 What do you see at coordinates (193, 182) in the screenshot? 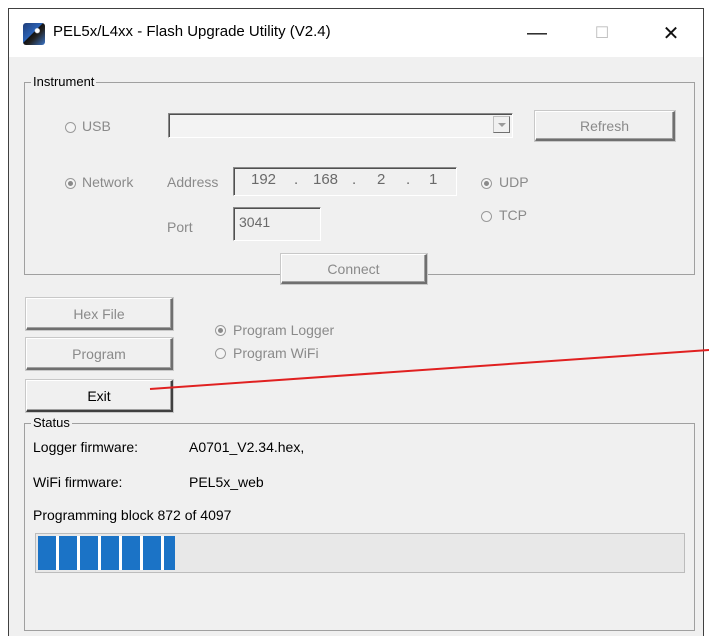
I see `address-label: Address` at bounding box center [193, 182].